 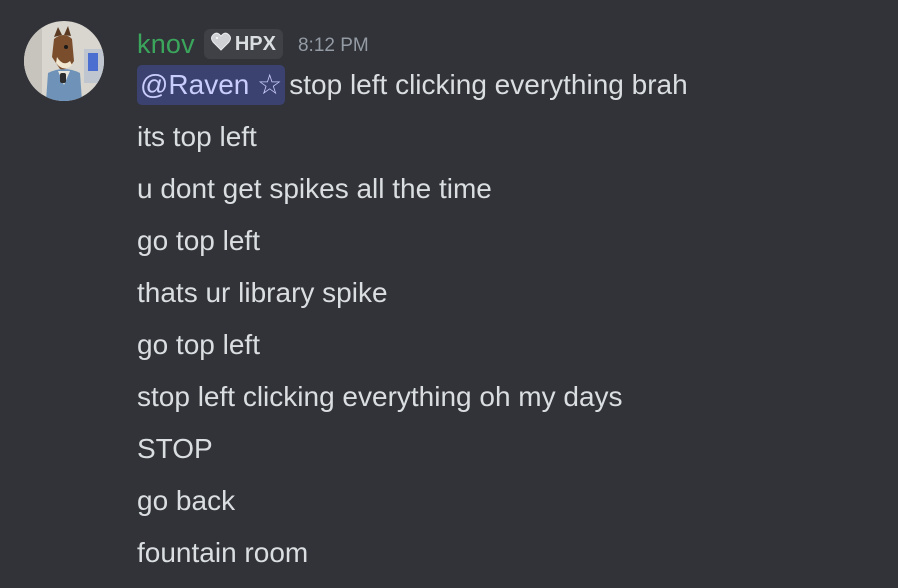 I want to click on avatar, so click(x=64, y=61).